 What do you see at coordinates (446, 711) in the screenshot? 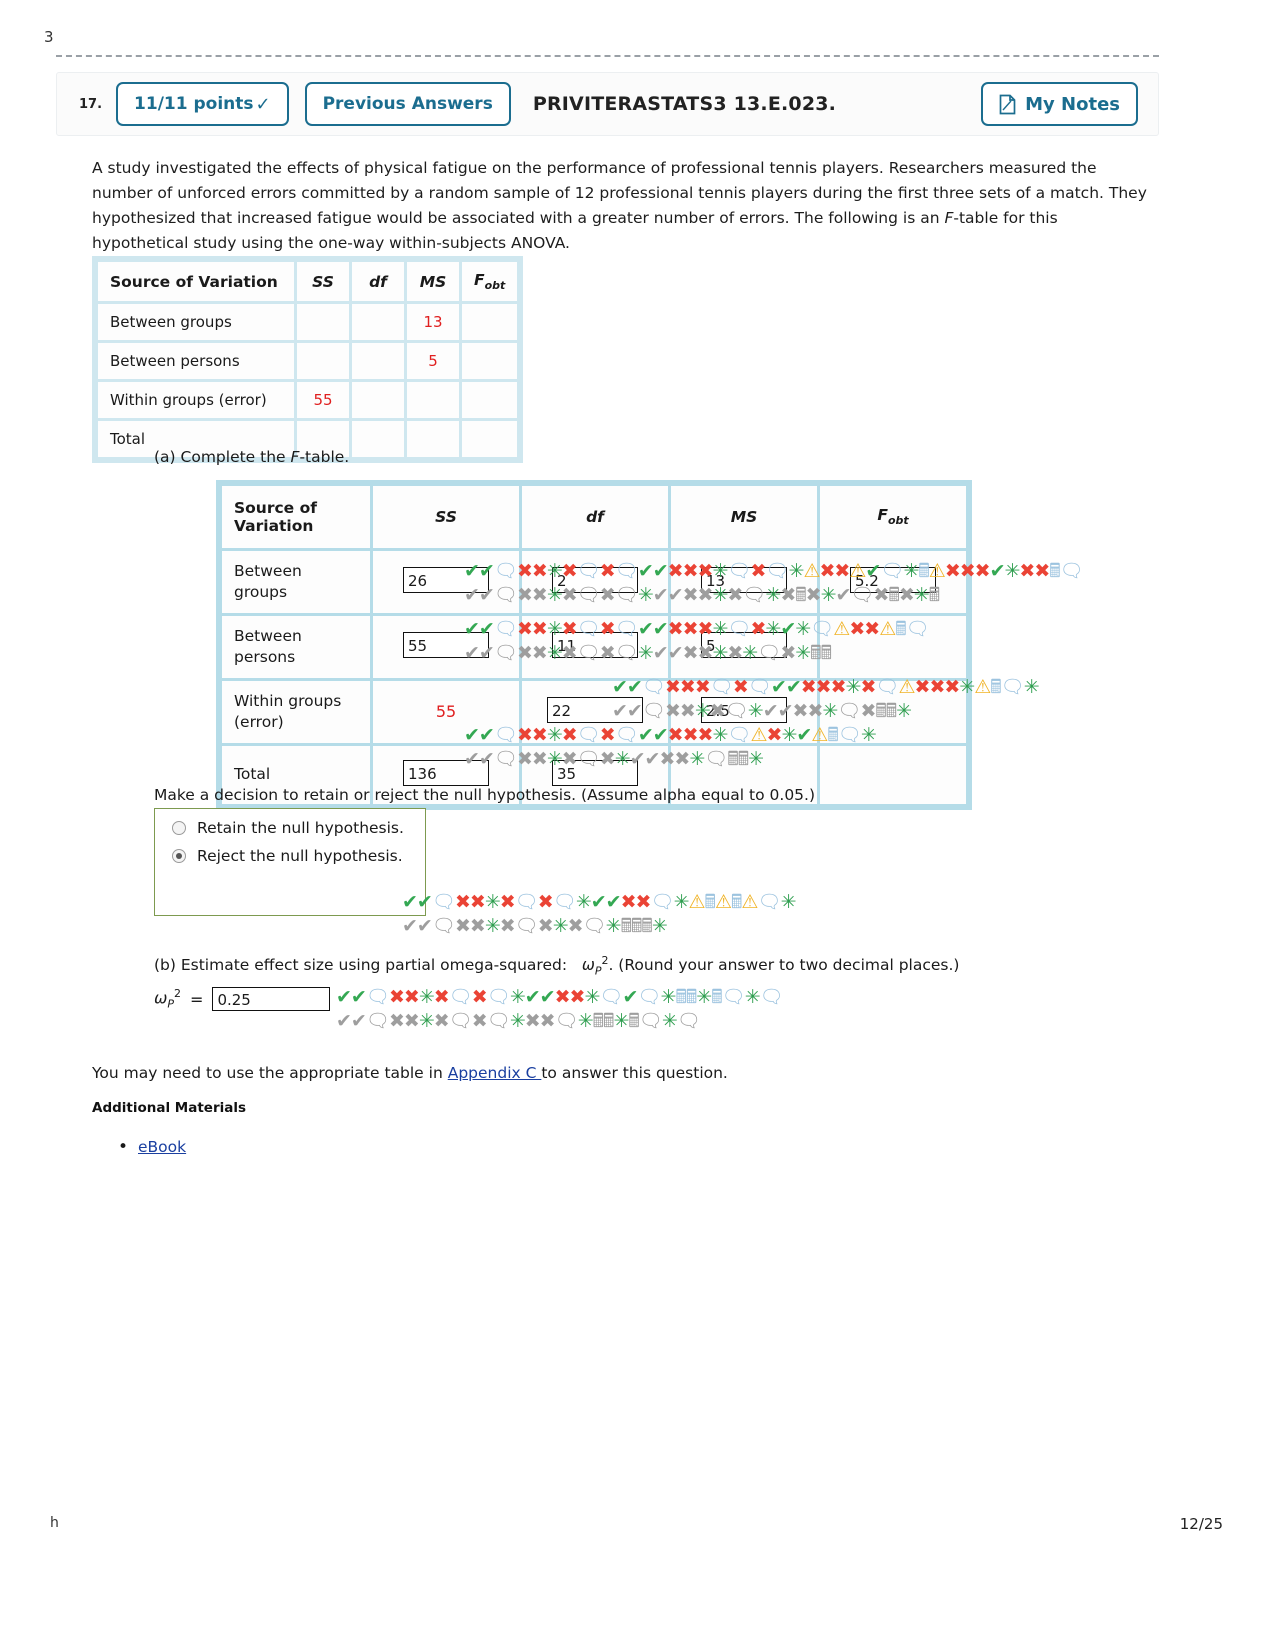
I see `answer-row2-ss-cell: 55` at bounding box center [446, 711].